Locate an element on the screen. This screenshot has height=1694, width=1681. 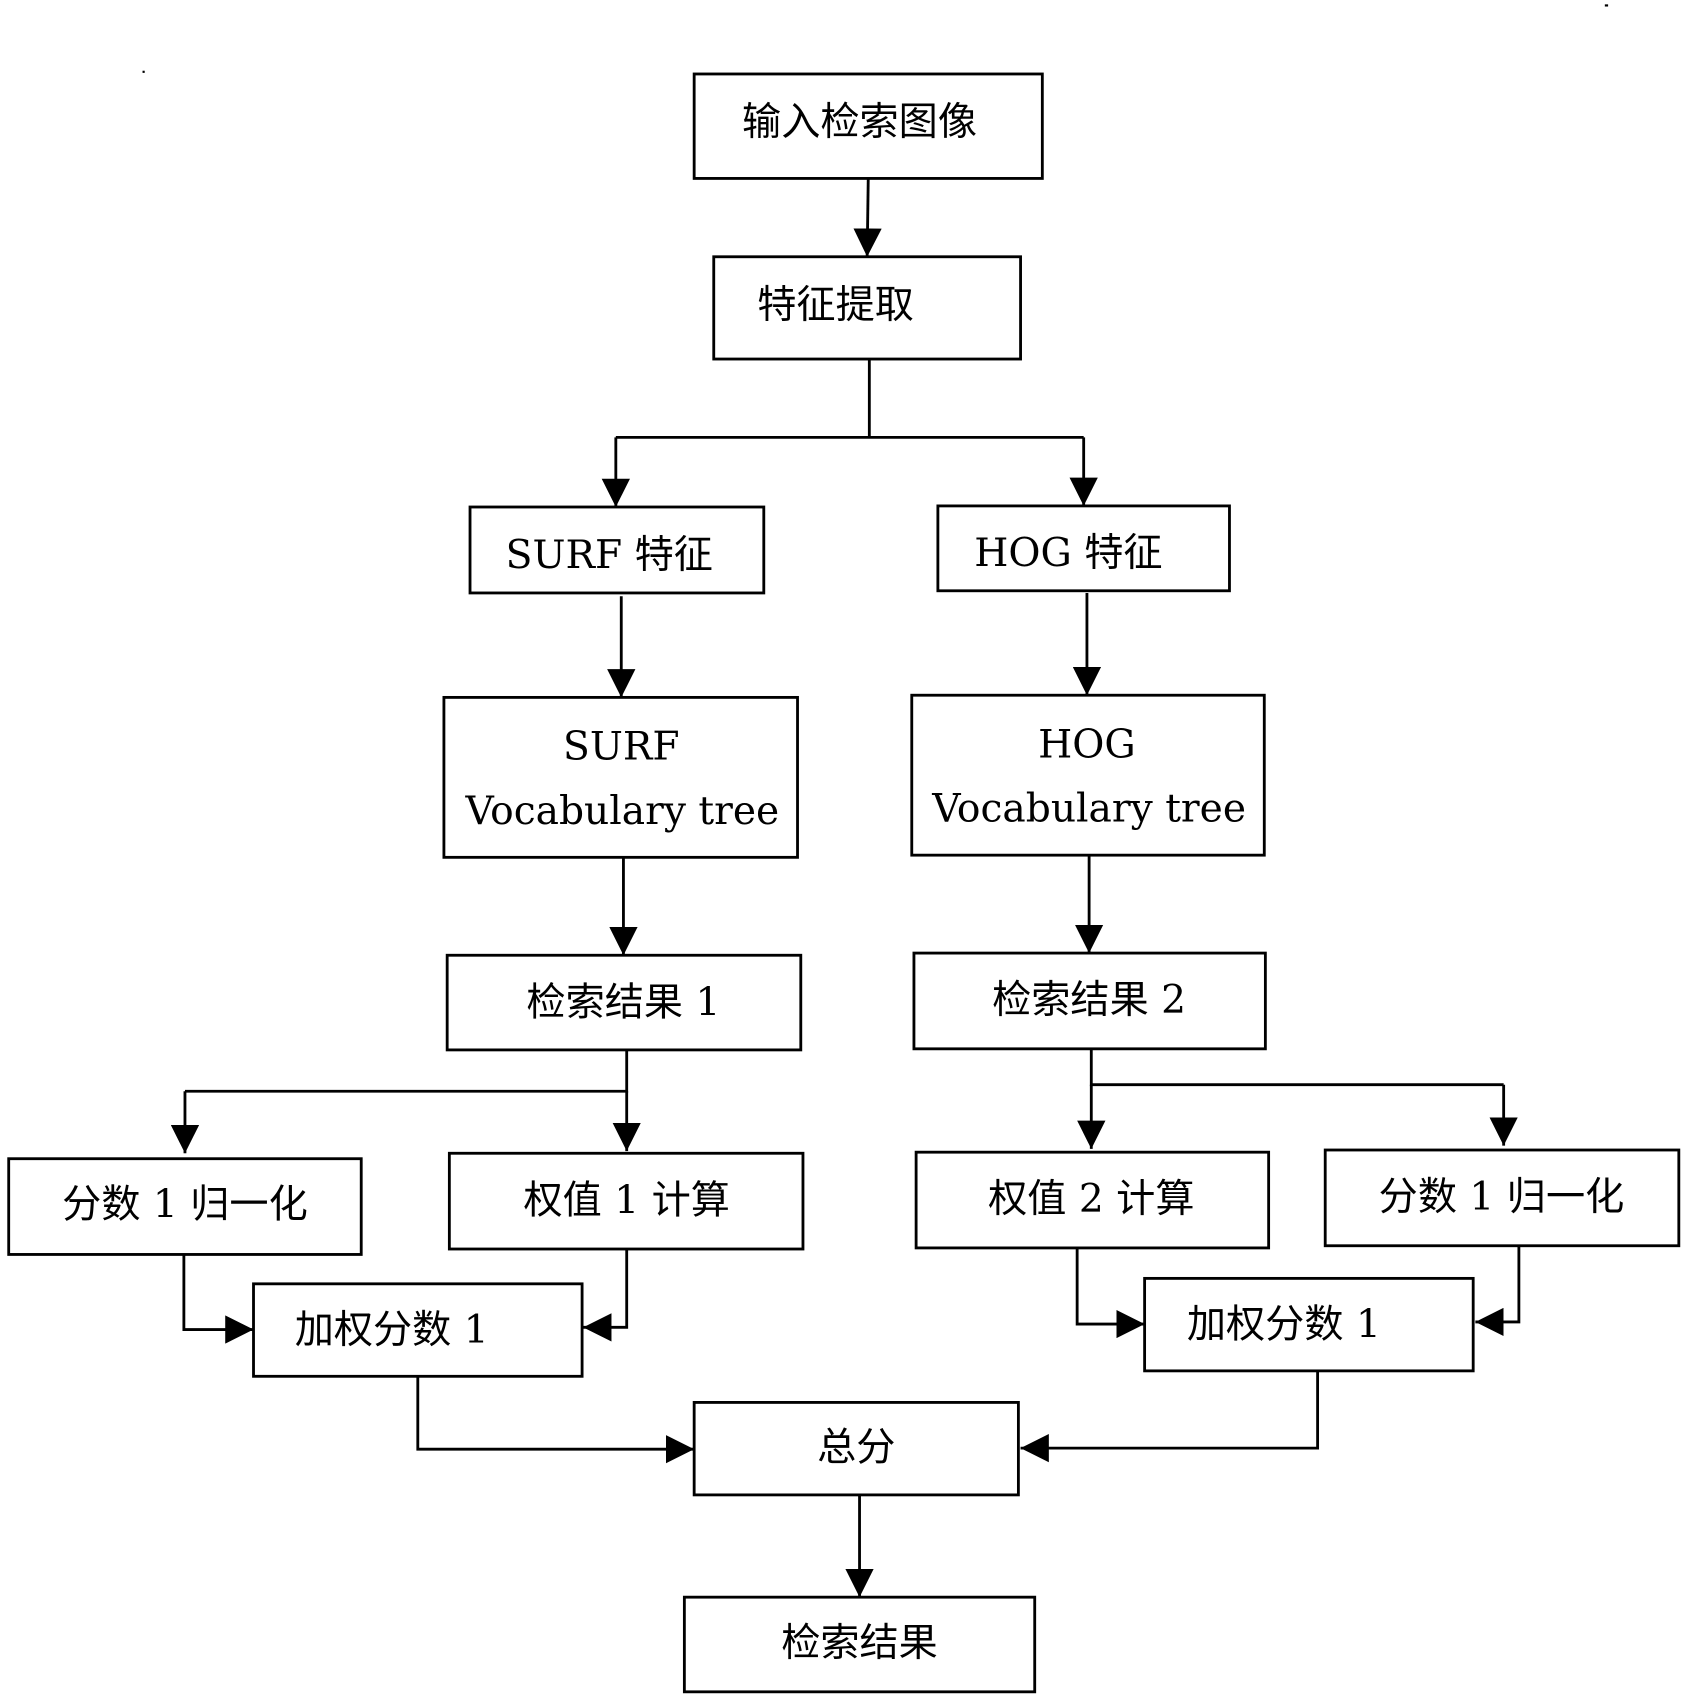
node-weight2-calc: 权值 2 计算 is located at coordinates (1092, 1200).